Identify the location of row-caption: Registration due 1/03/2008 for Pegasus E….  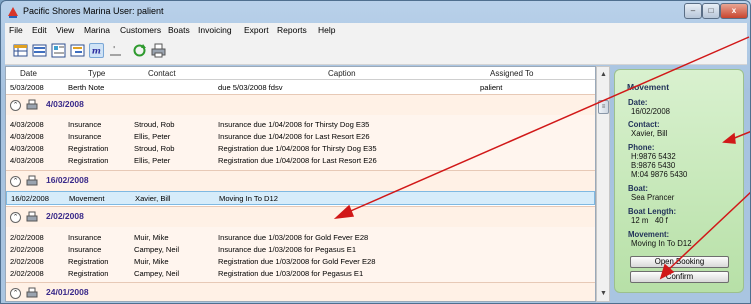
(291, 273).